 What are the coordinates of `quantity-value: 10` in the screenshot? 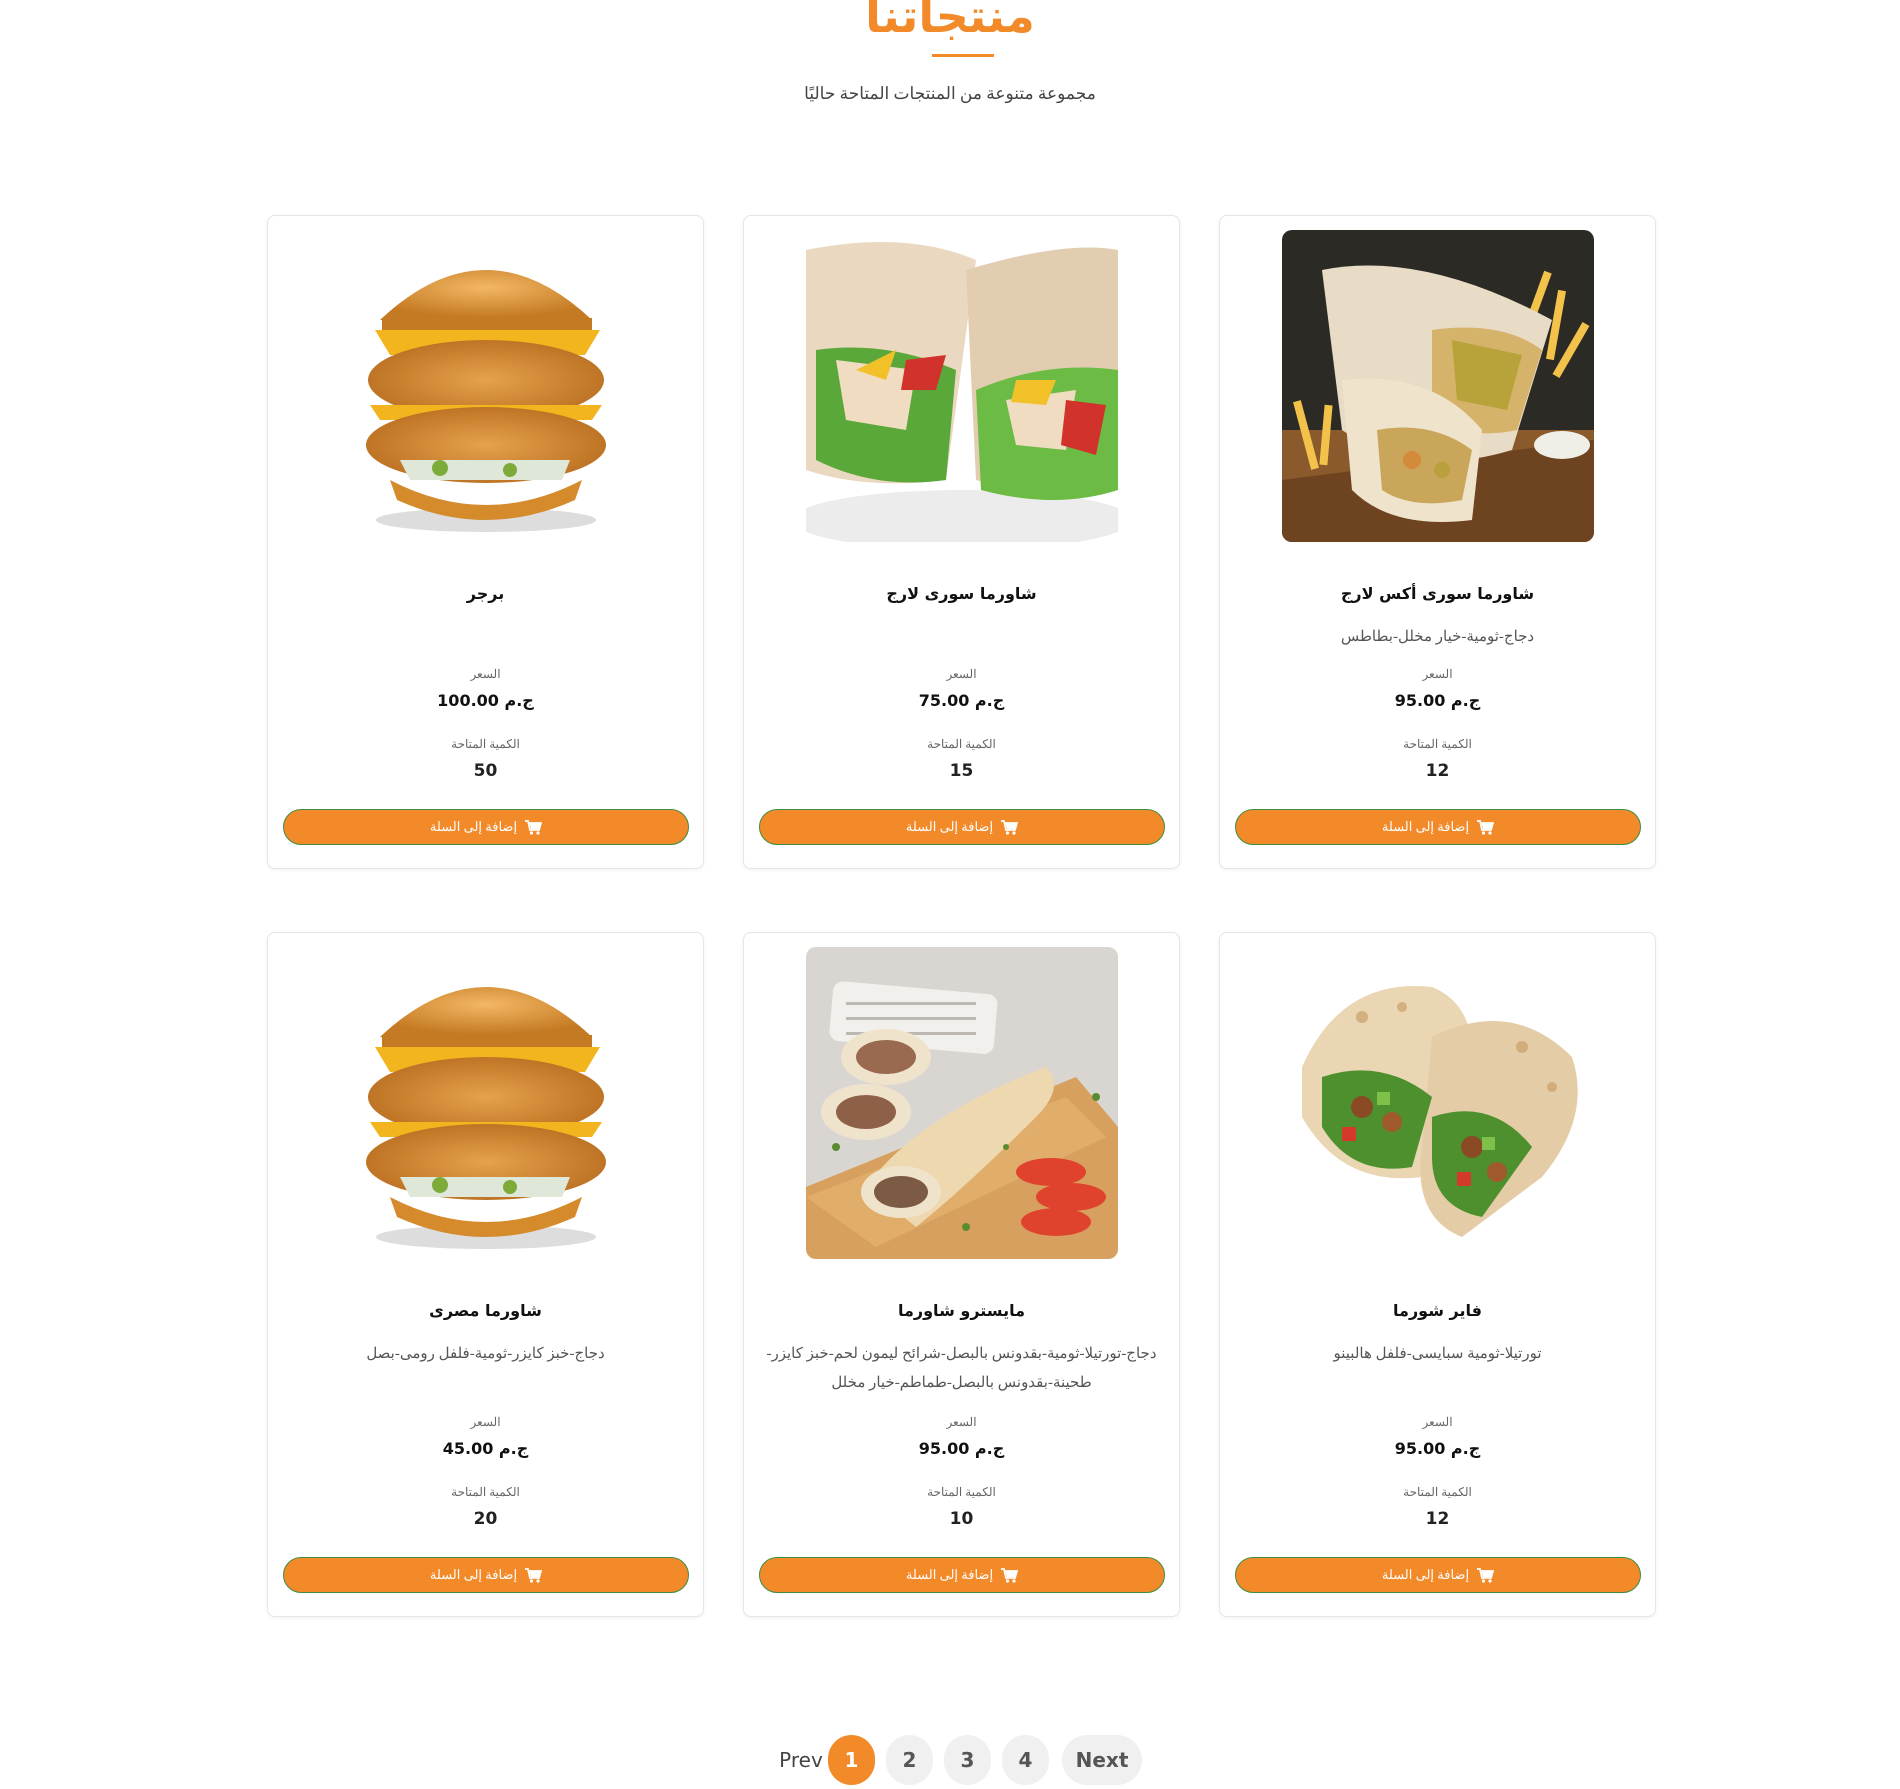 It's located at (961, 1519).